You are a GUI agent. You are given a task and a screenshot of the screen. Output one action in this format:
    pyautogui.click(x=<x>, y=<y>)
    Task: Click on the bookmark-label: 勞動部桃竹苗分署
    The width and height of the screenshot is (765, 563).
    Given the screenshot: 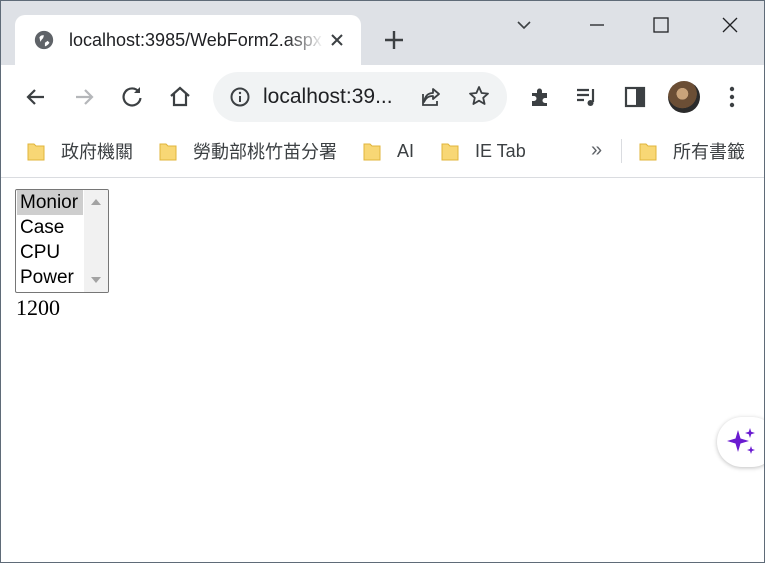 What is the action you would take?
    pyautogui.click(x=265, y=152)
    